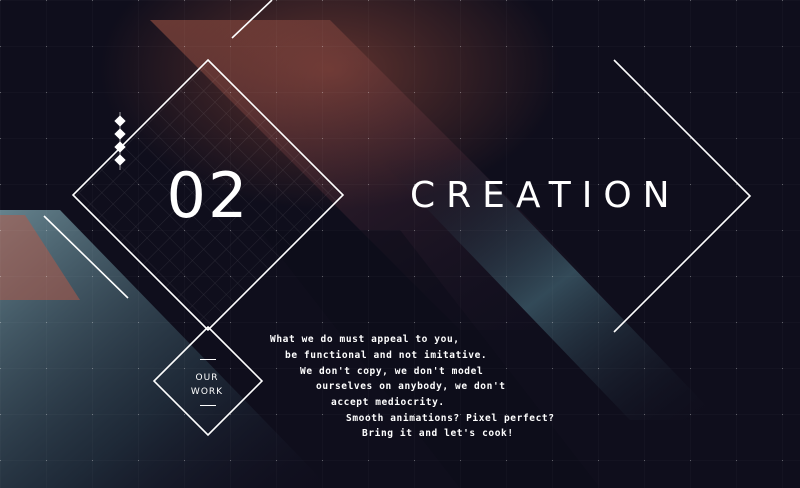  I want to click on description-line: ourselves on anybody, we don't, so click(411, 386).